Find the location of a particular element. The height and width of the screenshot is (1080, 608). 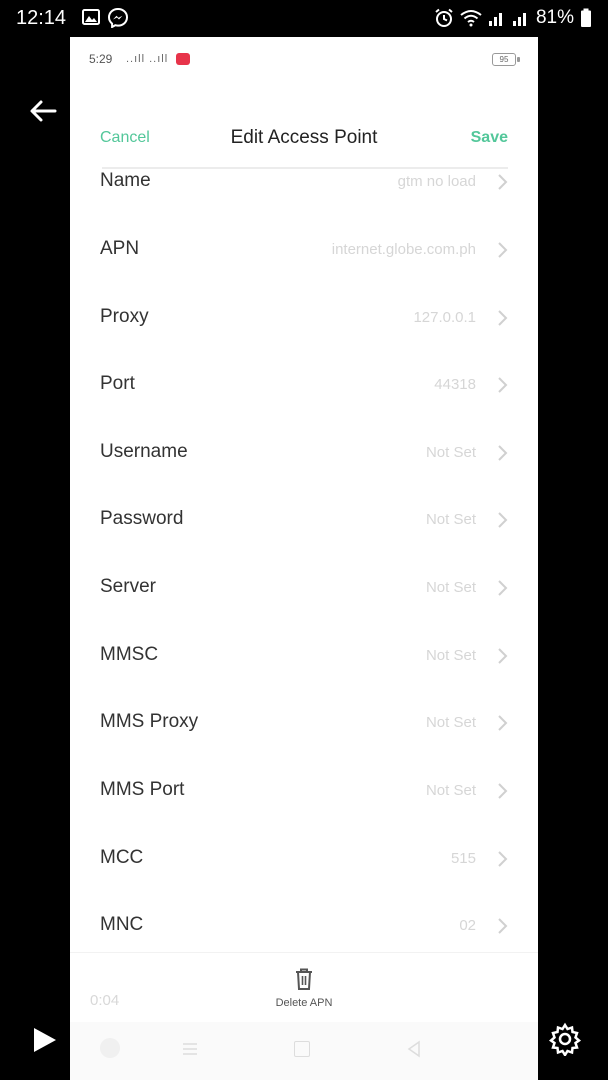

apn-row-password: Password Not Set is located at coordinates (304, 520).